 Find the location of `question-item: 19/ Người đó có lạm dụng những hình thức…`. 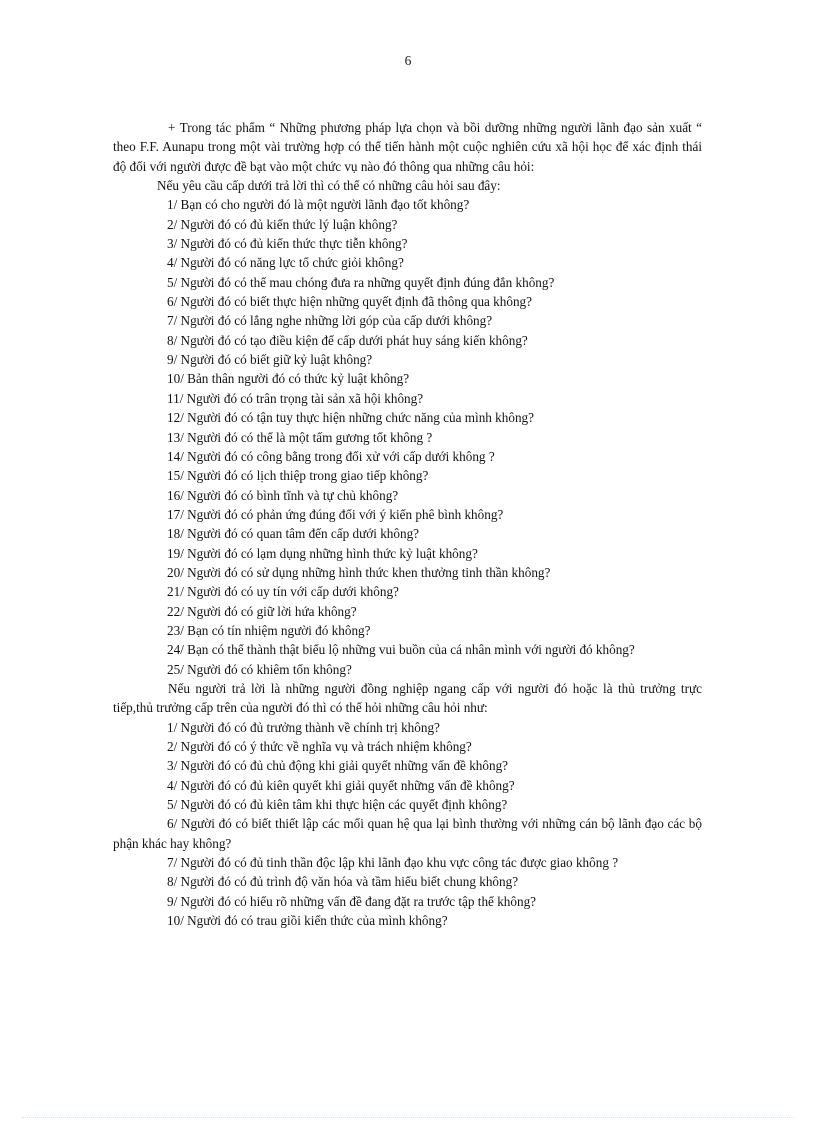

question-item: 19/ Người đó có lạm dụng những hình thức… is located at coordinates (322, 553).